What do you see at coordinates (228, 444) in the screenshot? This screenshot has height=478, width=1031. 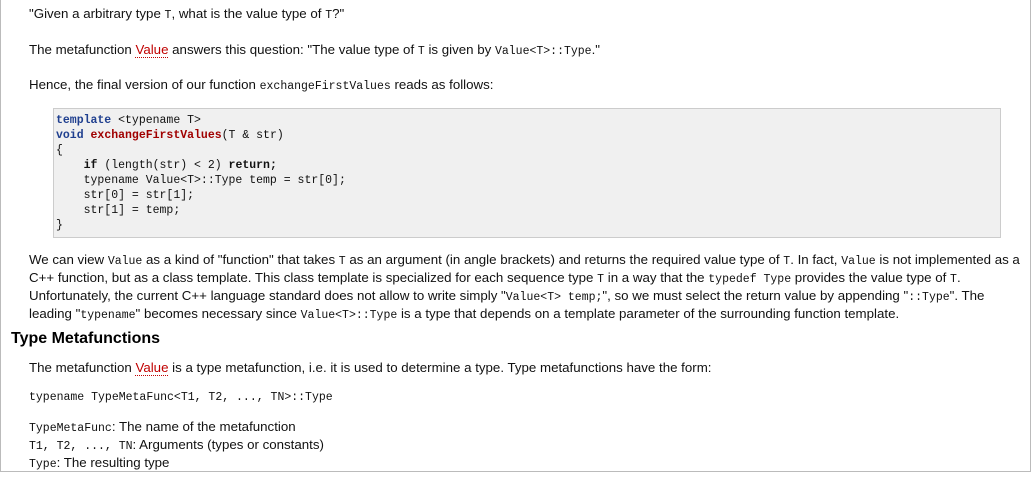 I see `def-desc: : Arguments (types or constants)` at bounding box center [228, 444].